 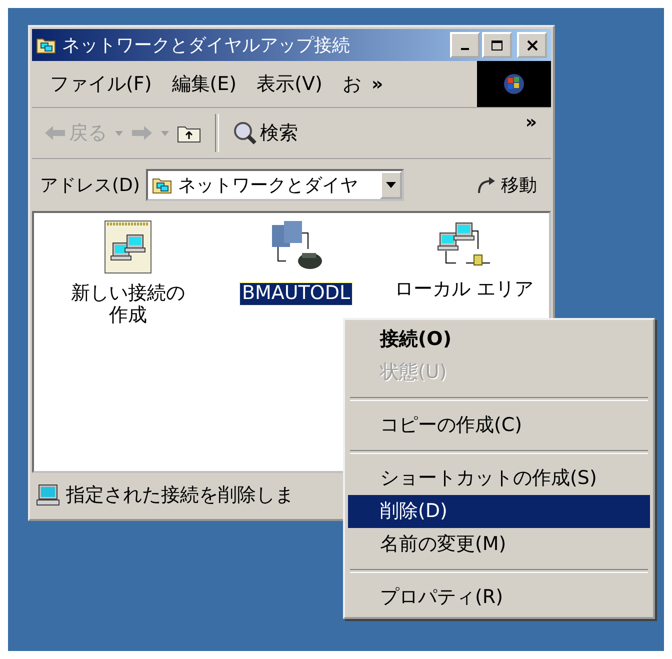 I want to click on context-menu-item: 名前の変更(M), so click(x=499, y=544).